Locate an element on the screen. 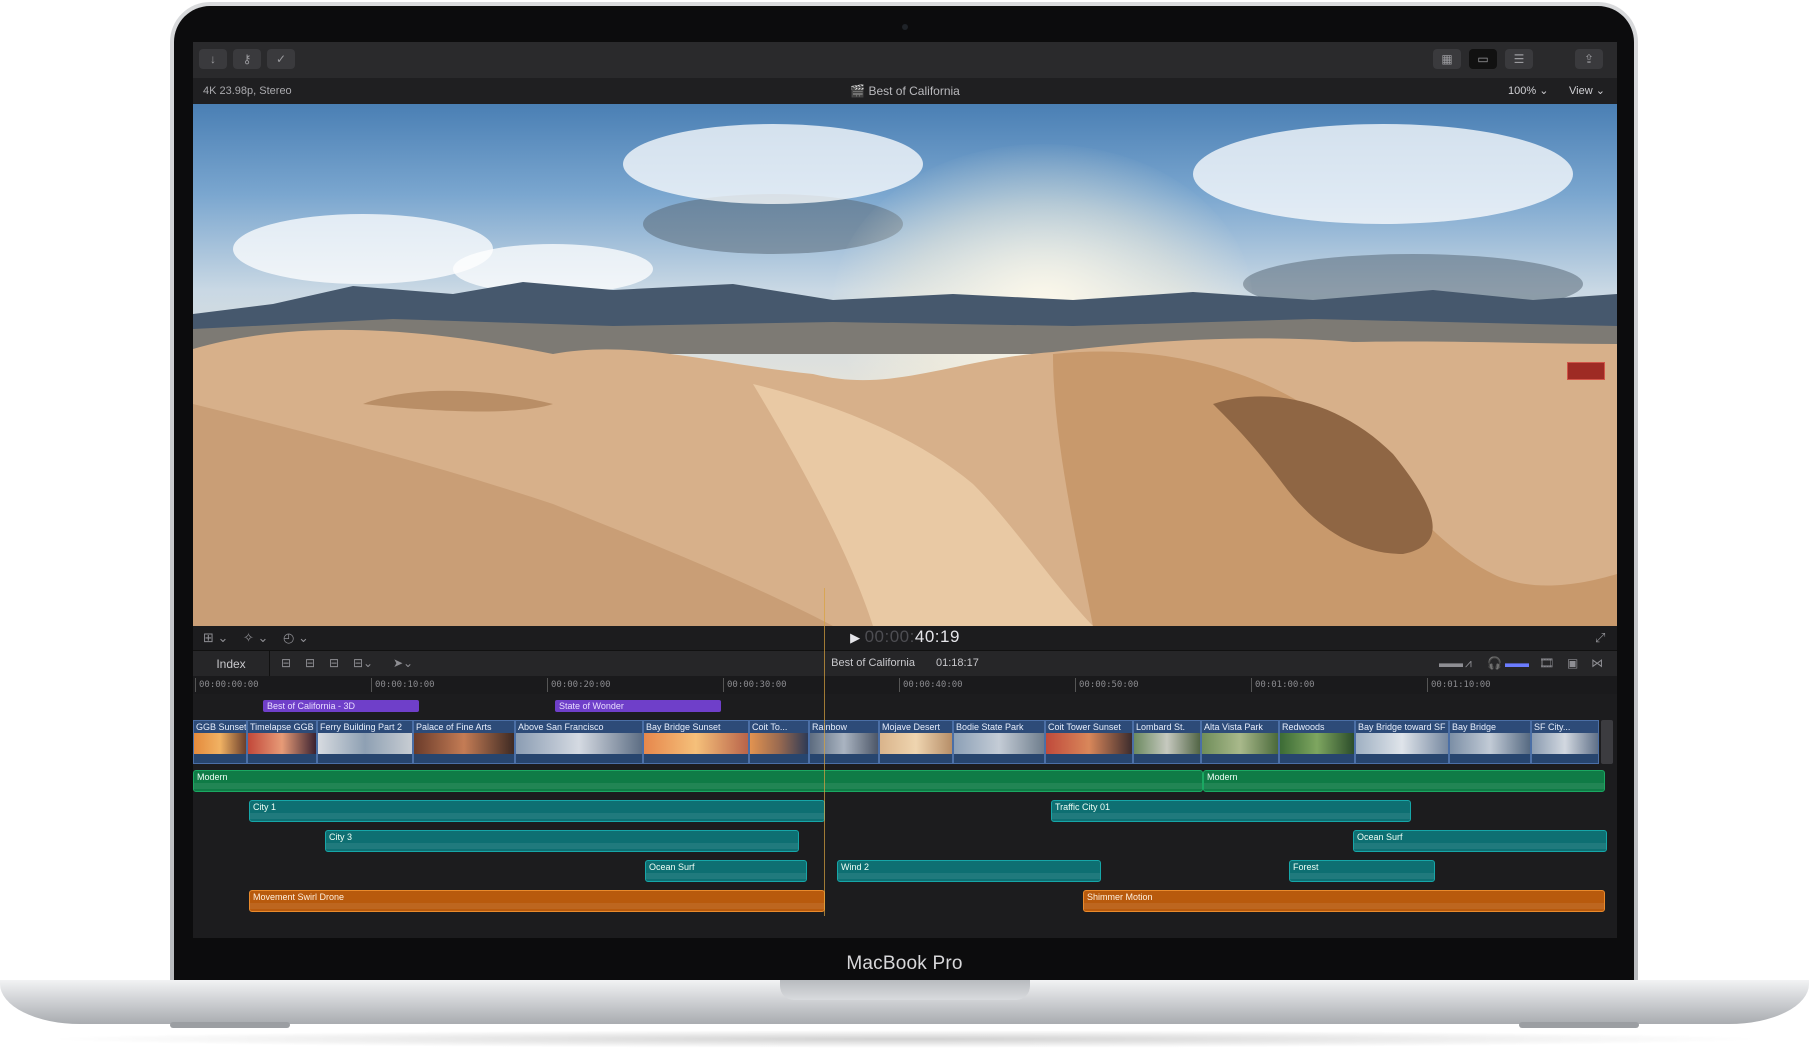 The width and height of the screenshot is (1809, 1061). browser-icon: ▦ is located at coordinates (1447, 59).